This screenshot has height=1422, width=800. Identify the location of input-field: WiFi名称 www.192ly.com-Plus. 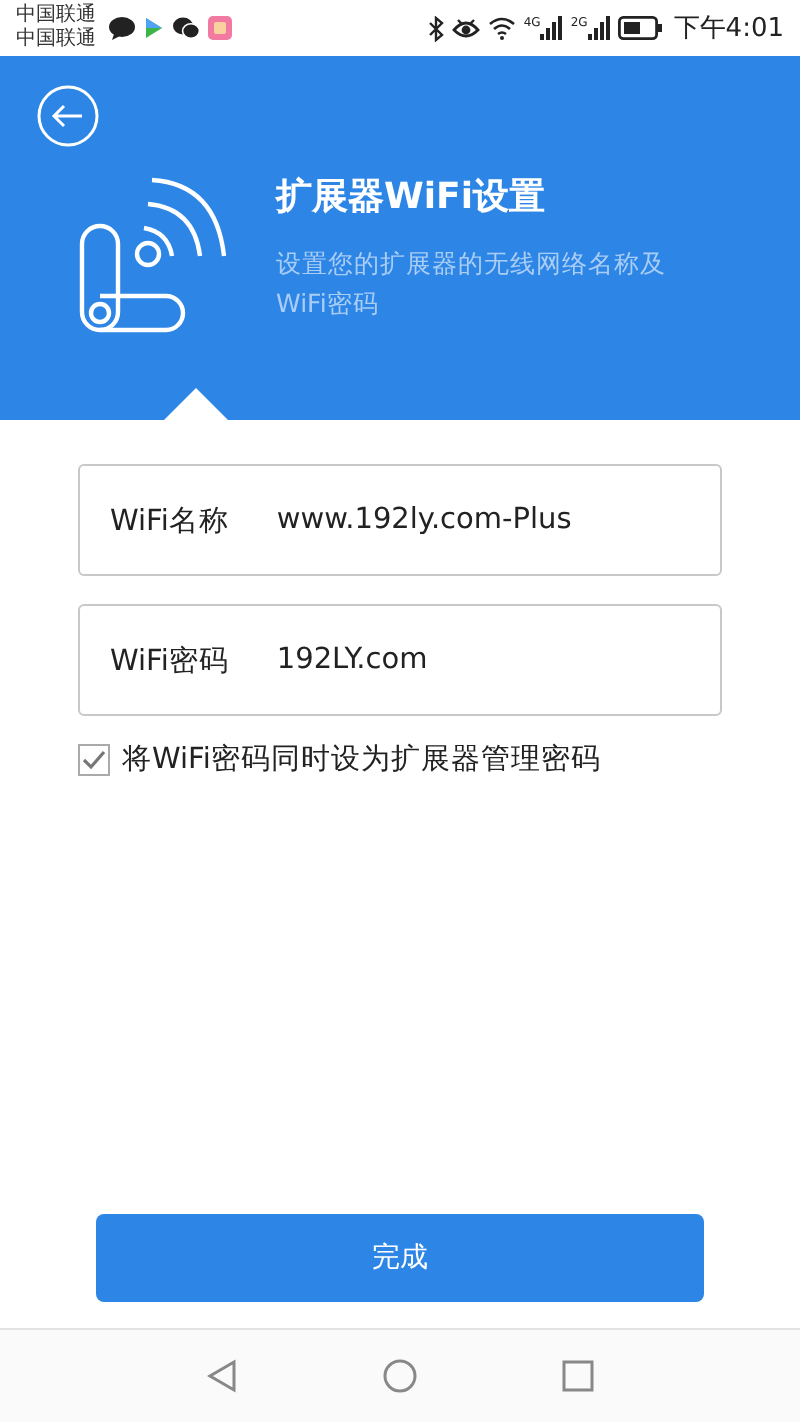
(400, 520).